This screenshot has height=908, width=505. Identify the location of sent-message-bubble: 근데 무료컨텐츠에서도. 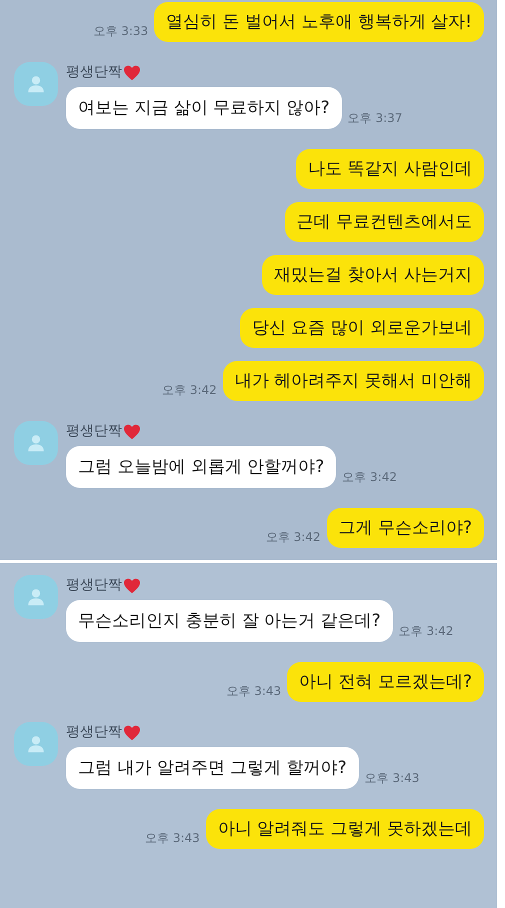
(384, 222).